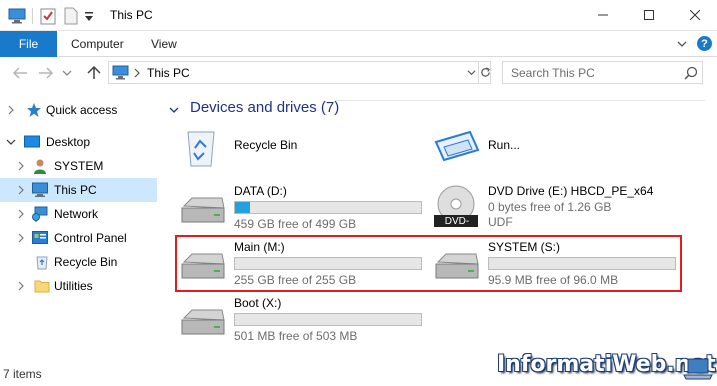 This screenshot has height=386, width=717. I want to click on minimize-icon, so click(603, 15).